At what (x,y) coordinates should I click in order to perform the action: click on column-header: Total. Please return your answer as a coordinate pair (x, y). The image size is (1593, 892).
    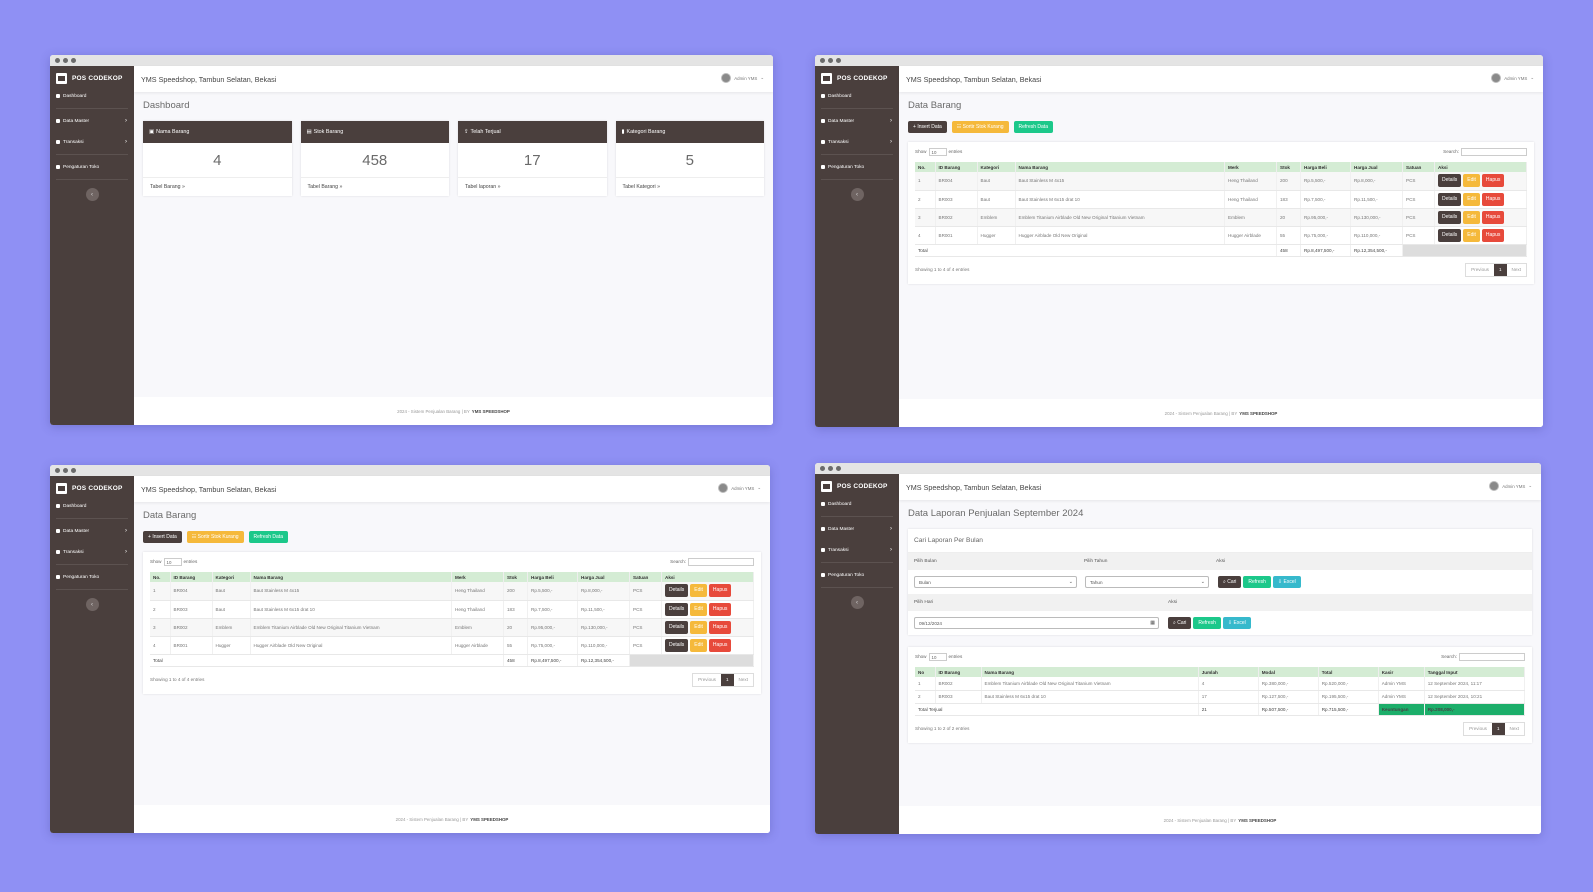
    Looking at the image, I should click on (1348, 672).